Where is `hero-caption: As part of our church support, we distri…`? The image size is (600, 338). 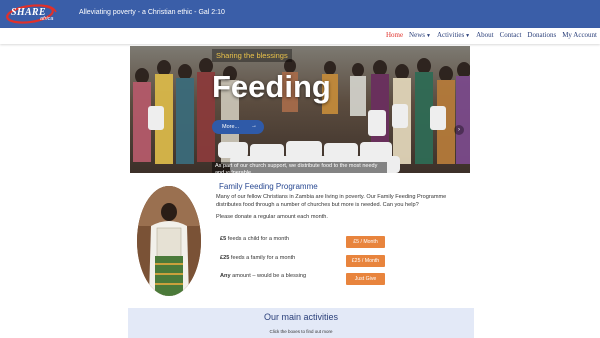 hero-caption: As part of our church support, we distri… is located at coordinates (299, 167).